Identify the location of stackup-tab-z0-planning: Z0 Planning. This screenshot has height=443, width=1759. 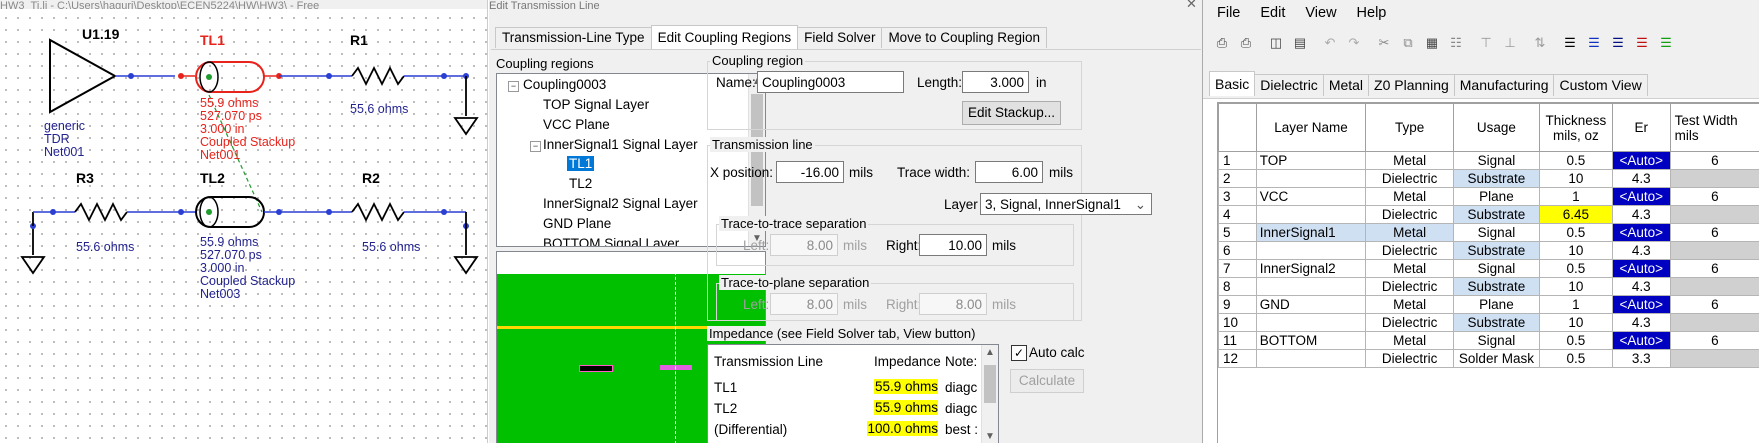
(1411, 85).